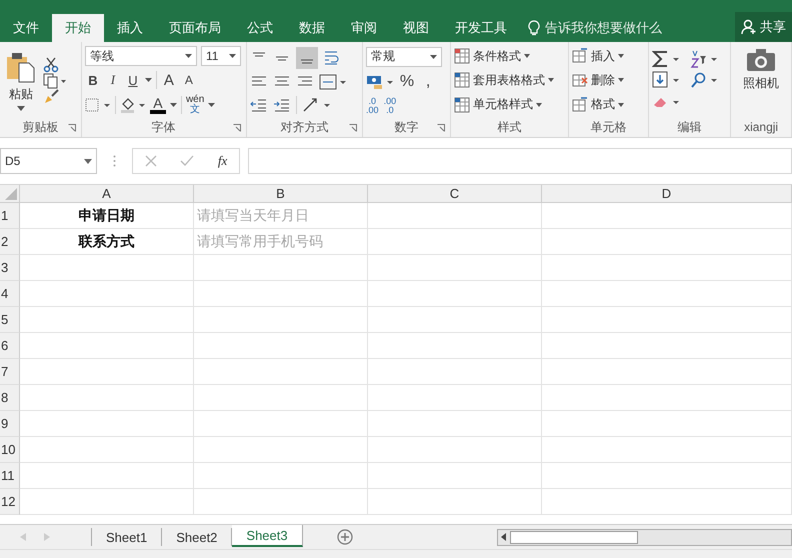 The height and width of the screenshot is (558, 792). Describe the element at coordinates (307, 57) in the screenshot. I see `align-bottom-icon` at that location.